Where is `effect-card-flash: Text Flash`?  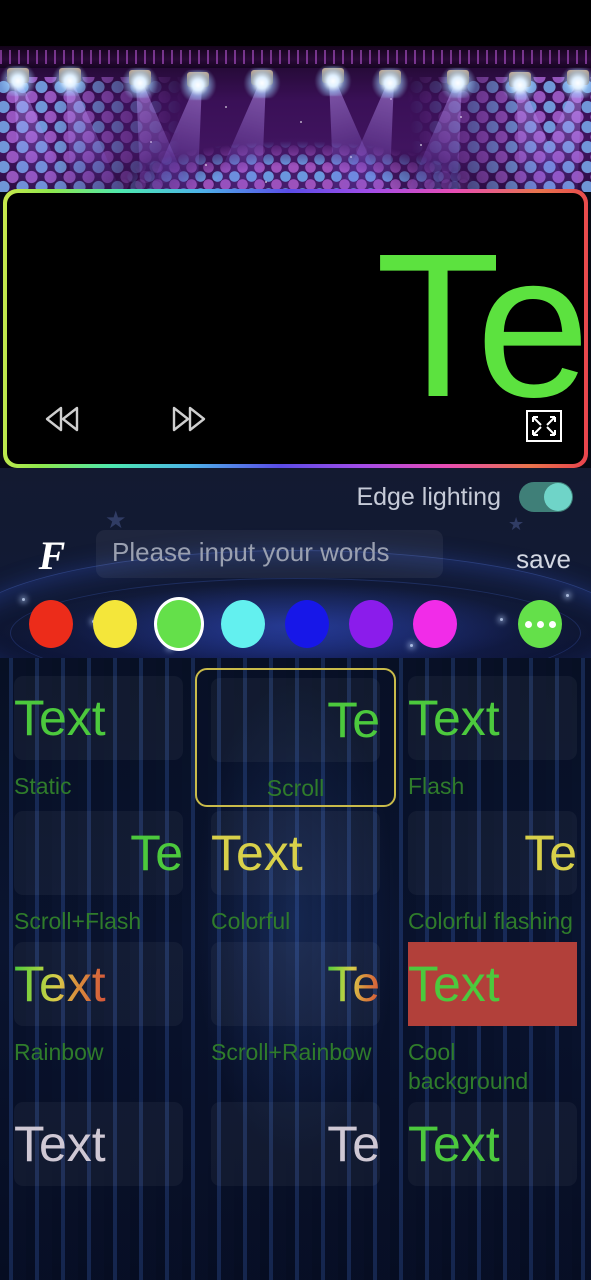 effect-card-flash: Text Flash is located at coordinates (492, 737).